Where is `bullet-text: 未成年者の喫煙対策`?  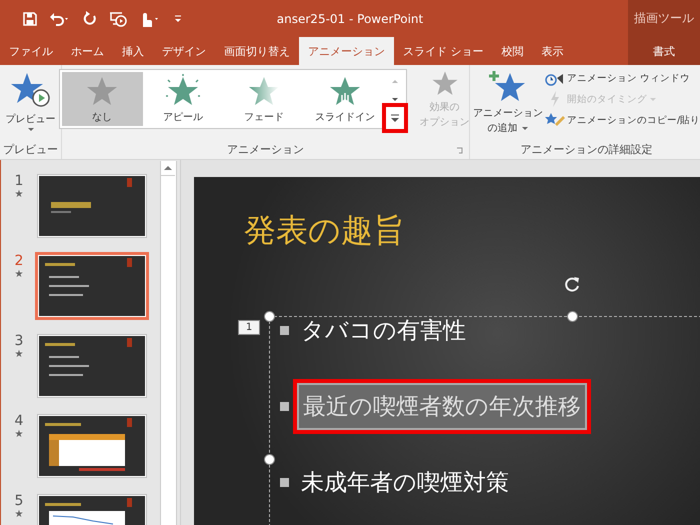 bullet-text: 未成年者の喫煙対策 is located at coordinates (405, 483).